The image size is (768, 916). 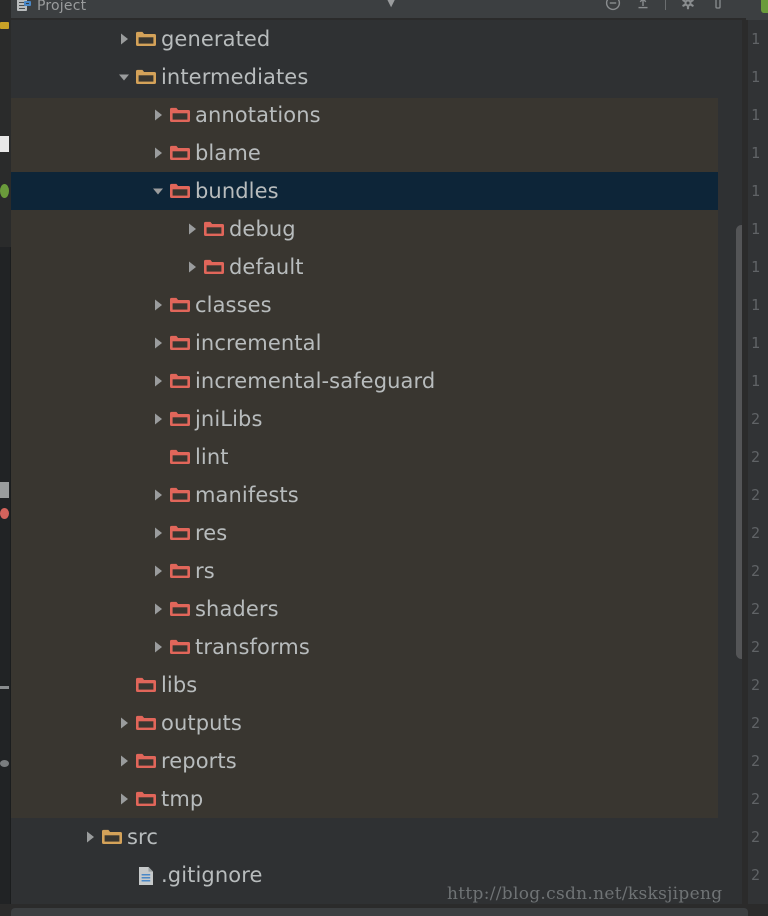 What do you see at coordinates (376, 837) in the screenshot?
I see `tree-row-src: src` at bounding box center [376, 837].